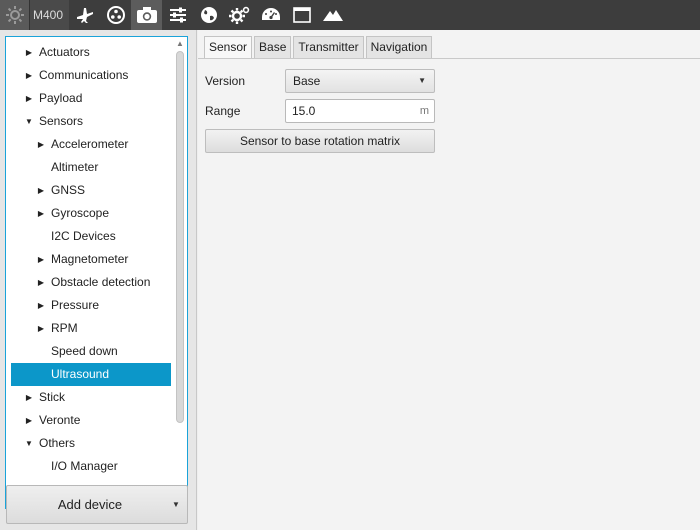 The height and width of the screenshot is (530, 700). I want to click on tree-item-label: Sensors, so click(61, 121).